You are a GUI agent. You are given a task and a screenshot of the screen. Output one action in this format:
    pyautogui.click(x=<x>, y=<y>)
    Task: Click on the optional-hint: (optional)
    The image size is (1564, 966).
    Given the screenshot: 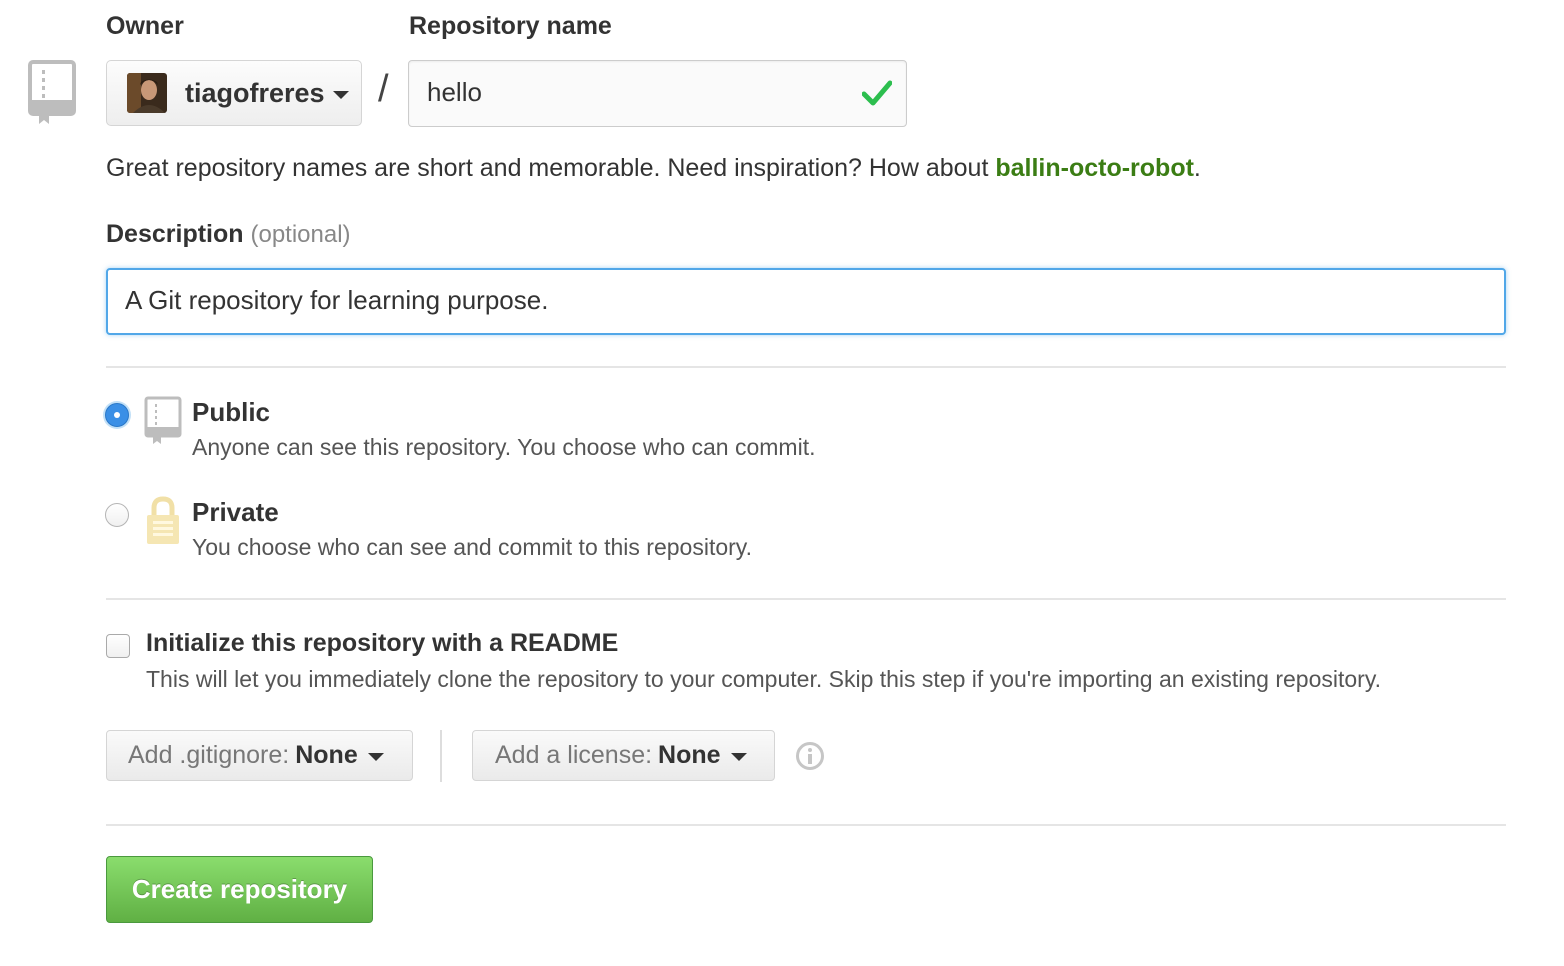 What is the action you would take?
    pyautogui.click(x=300, y=234)
    